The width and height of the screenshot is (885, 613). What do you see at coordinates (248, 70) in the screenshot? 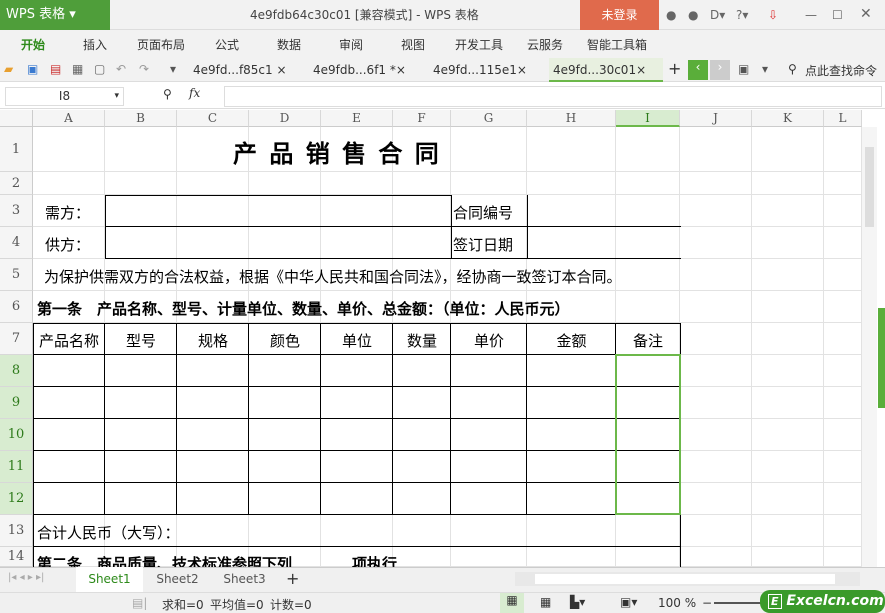
I see `doc-tab: 4e9fd...f85c1 ×` at bounding box center [248, 70].